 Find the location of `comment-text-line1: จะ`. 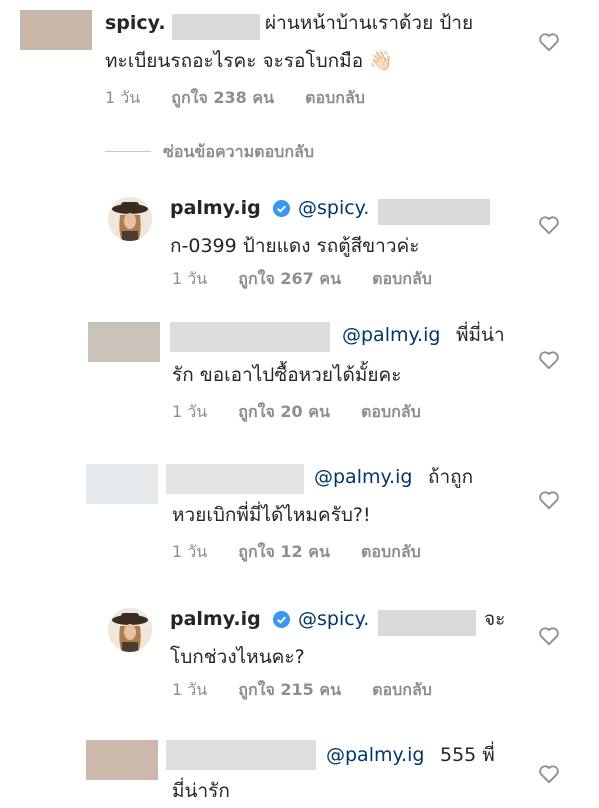

comment-text-line1: จะ is located at coordinates (495, 619).